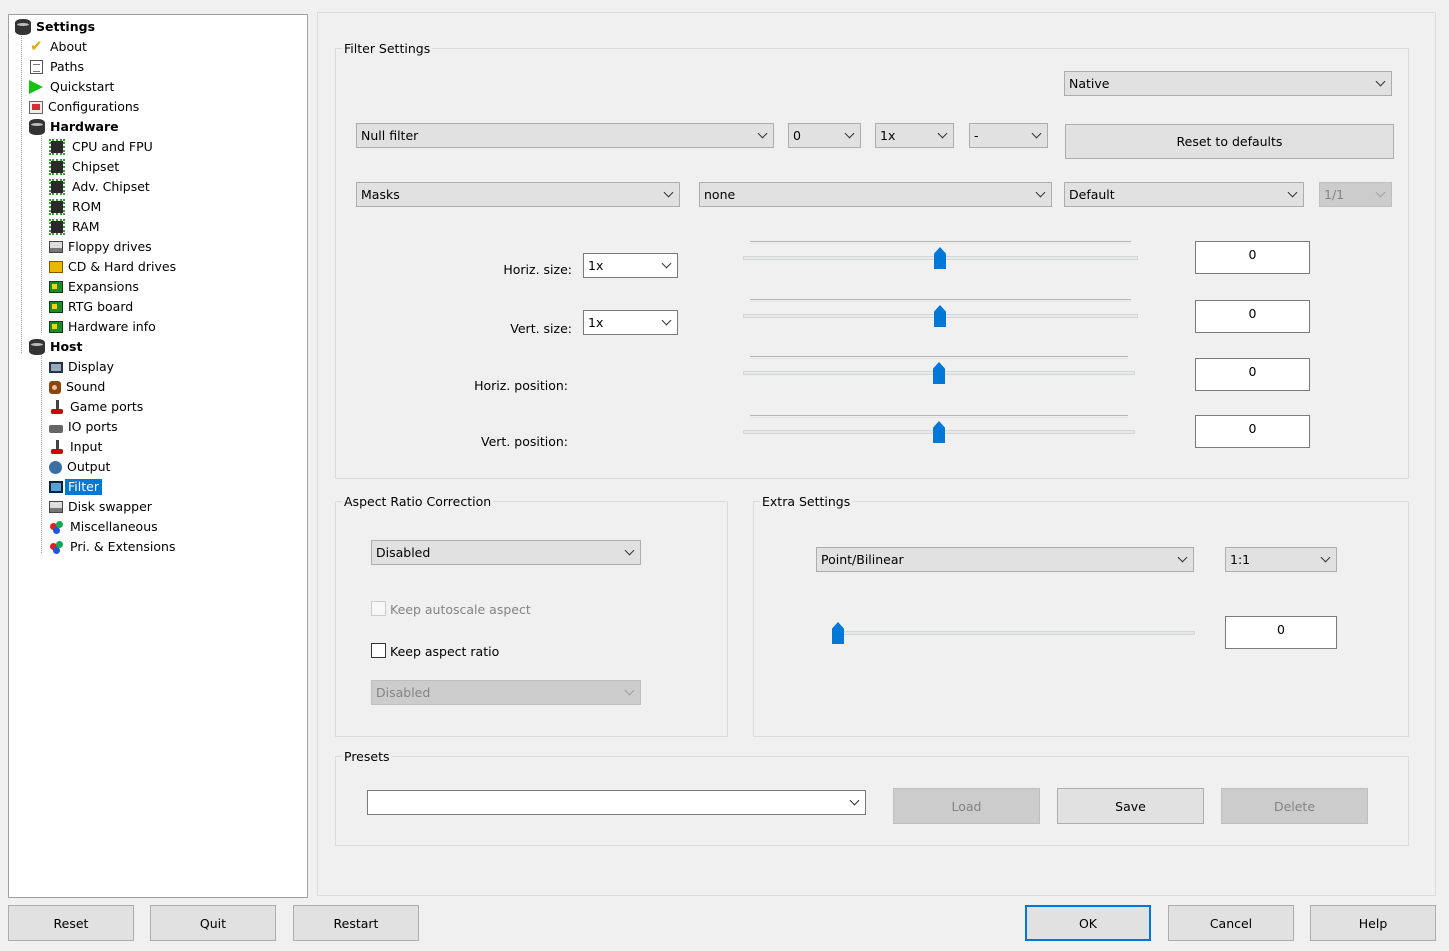  I want to click on tree-item-ram: RAM, so click(76, 227).